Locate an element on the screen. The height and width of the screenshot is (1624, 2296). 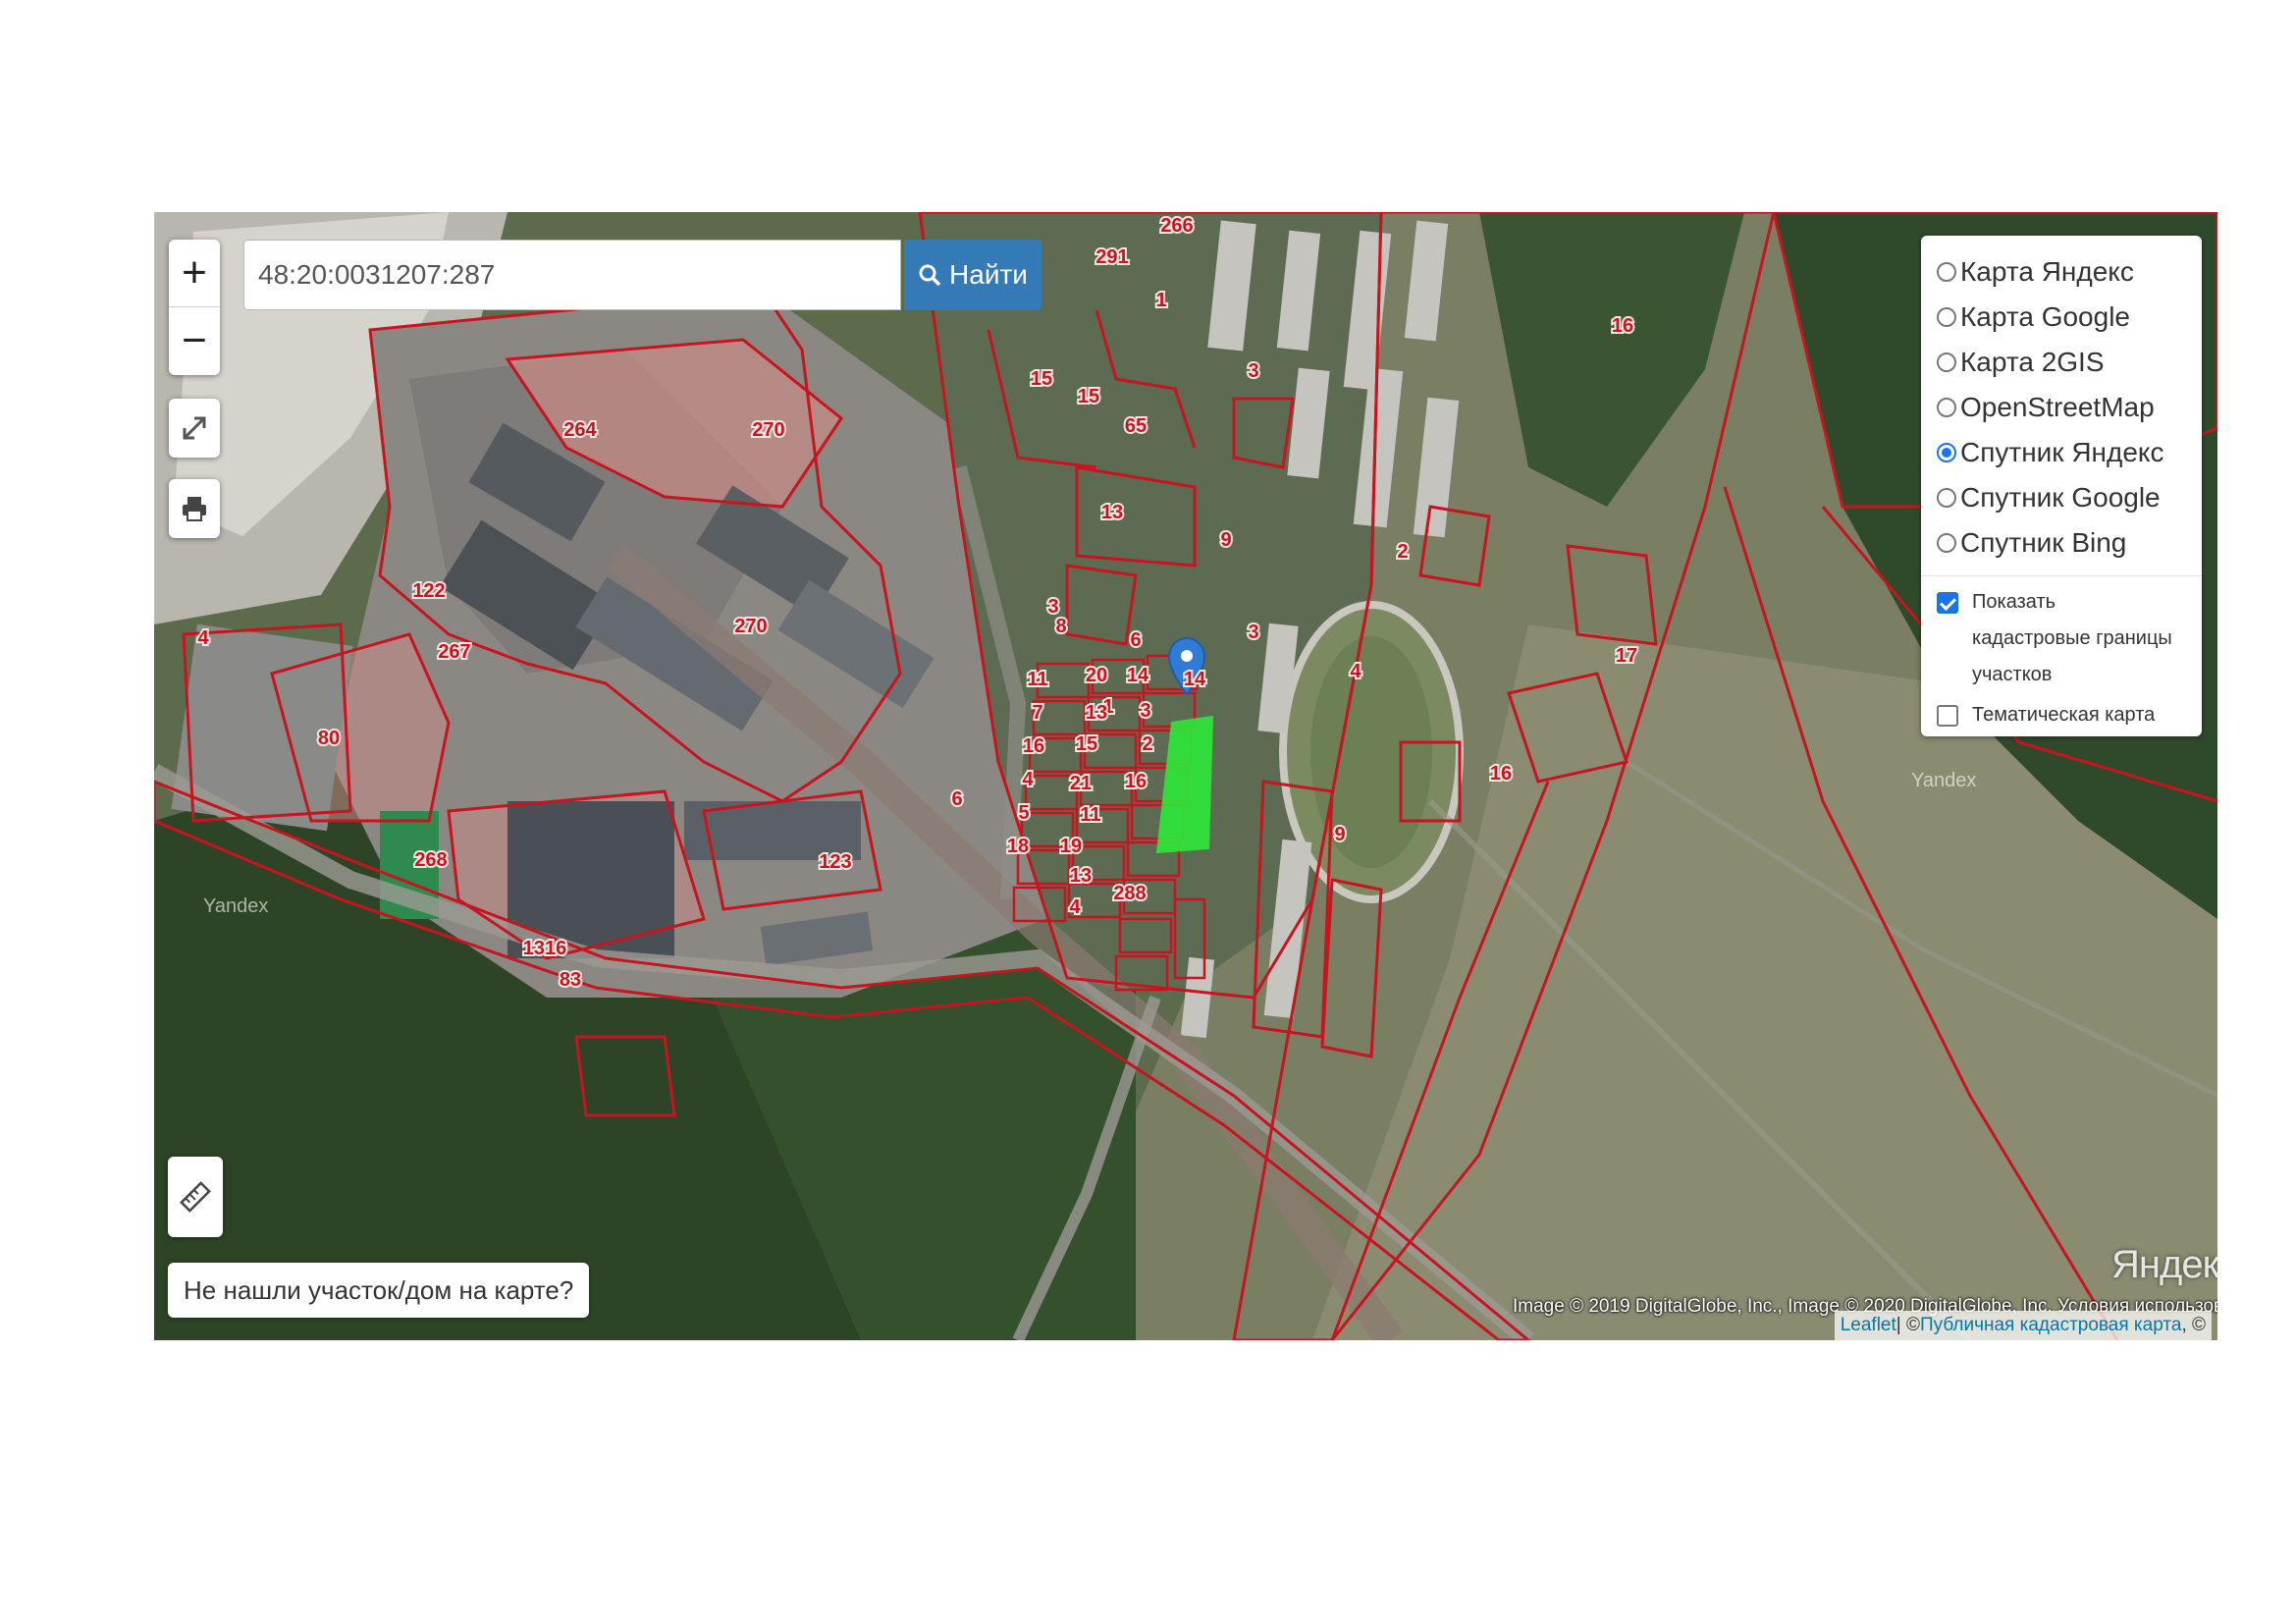
zoom-control: + − is located at coordinates (194, 307).